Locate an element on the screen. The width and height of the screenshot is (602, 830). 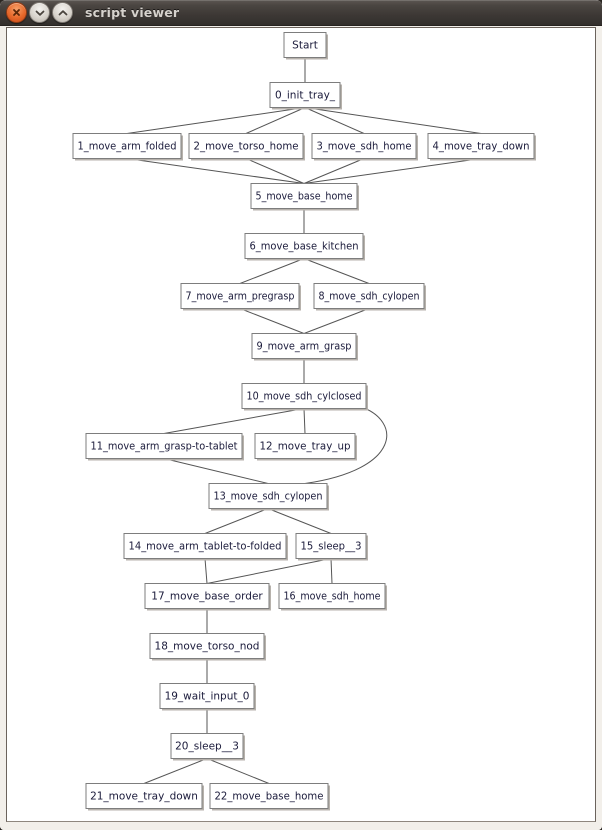
graph-node: 3_move_sdh_home is located at coordinates (364, 147).